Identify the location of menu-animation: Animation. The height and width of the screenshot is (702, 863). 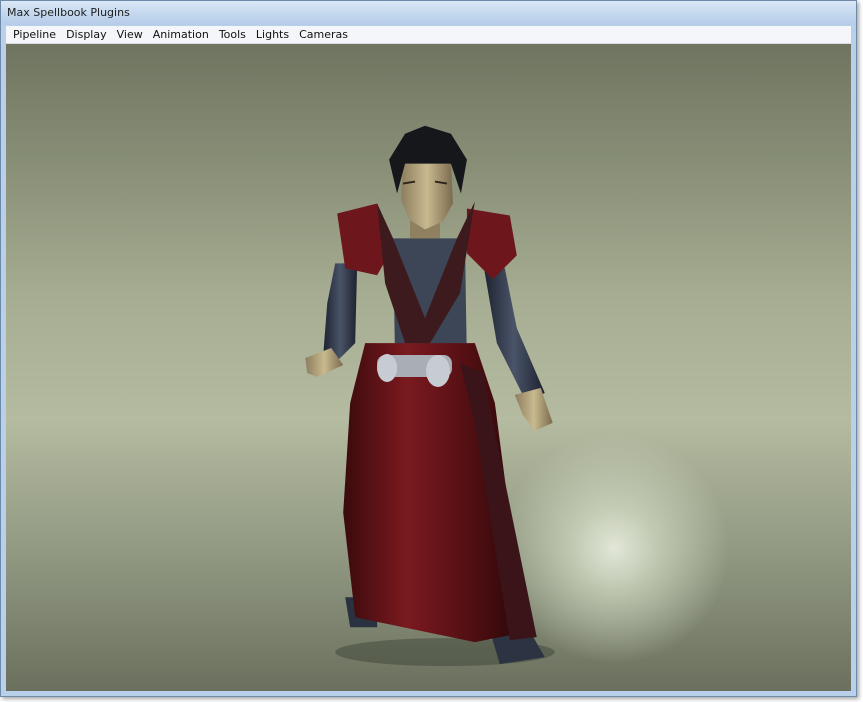
(181, 34).